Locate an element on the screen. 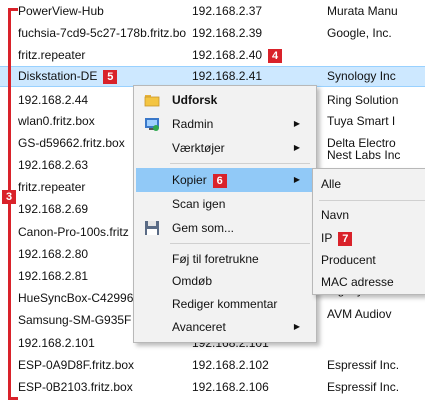 The height and width of the screenshot is (404, 425). submenu-item-label: Producent is located at coordinates (348, 260).